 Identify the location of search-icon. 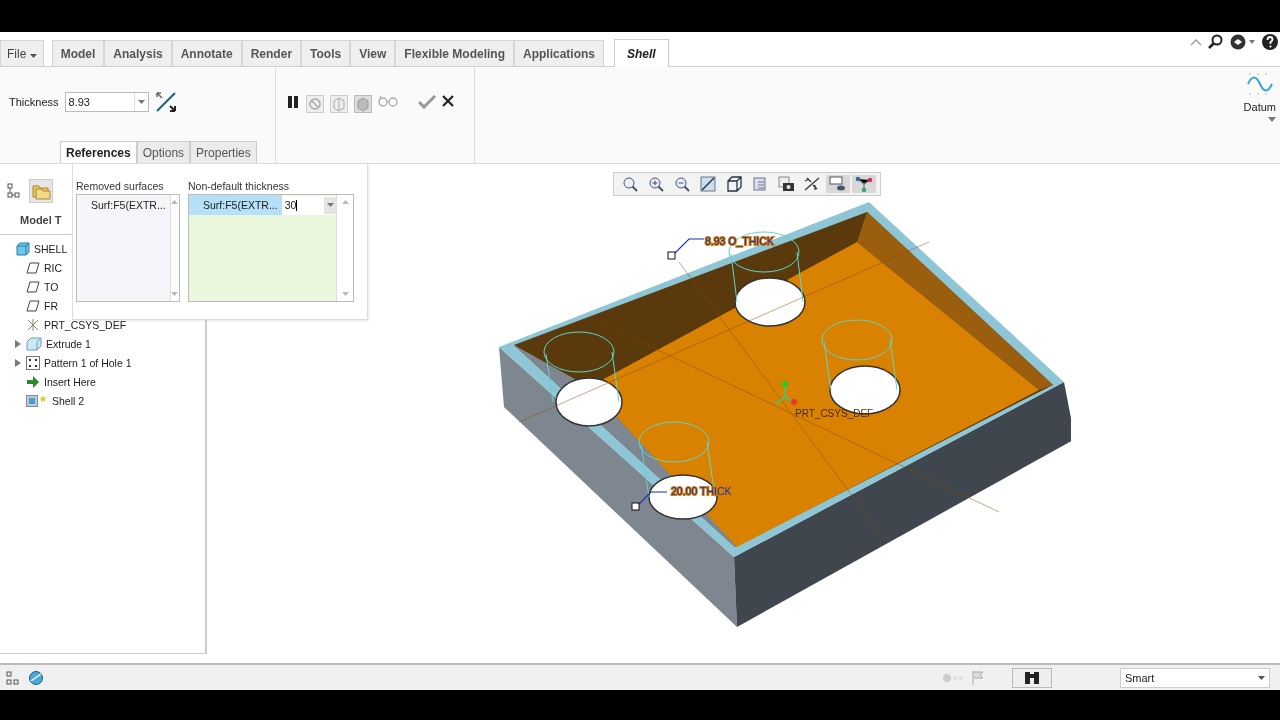
(1216, 42).